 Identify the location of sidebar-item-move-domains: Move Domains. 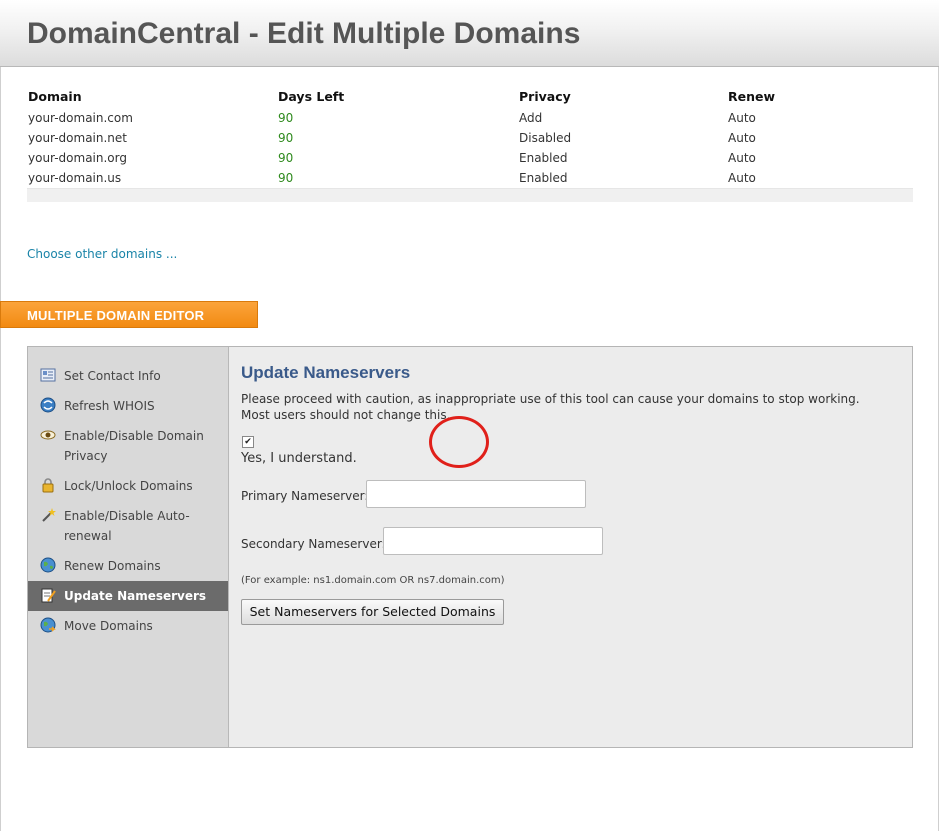
(128, 626).